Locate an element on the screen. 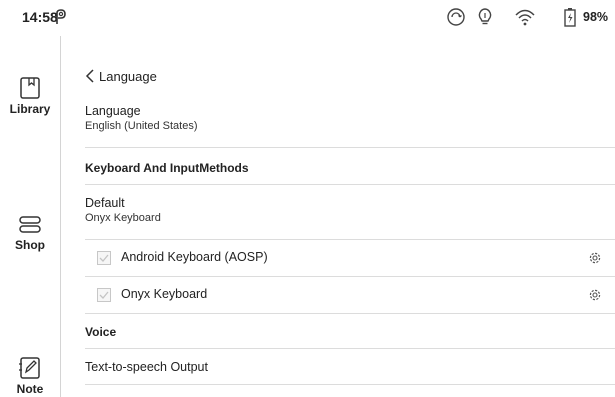  note-icon is located at coordinates (29, 368).